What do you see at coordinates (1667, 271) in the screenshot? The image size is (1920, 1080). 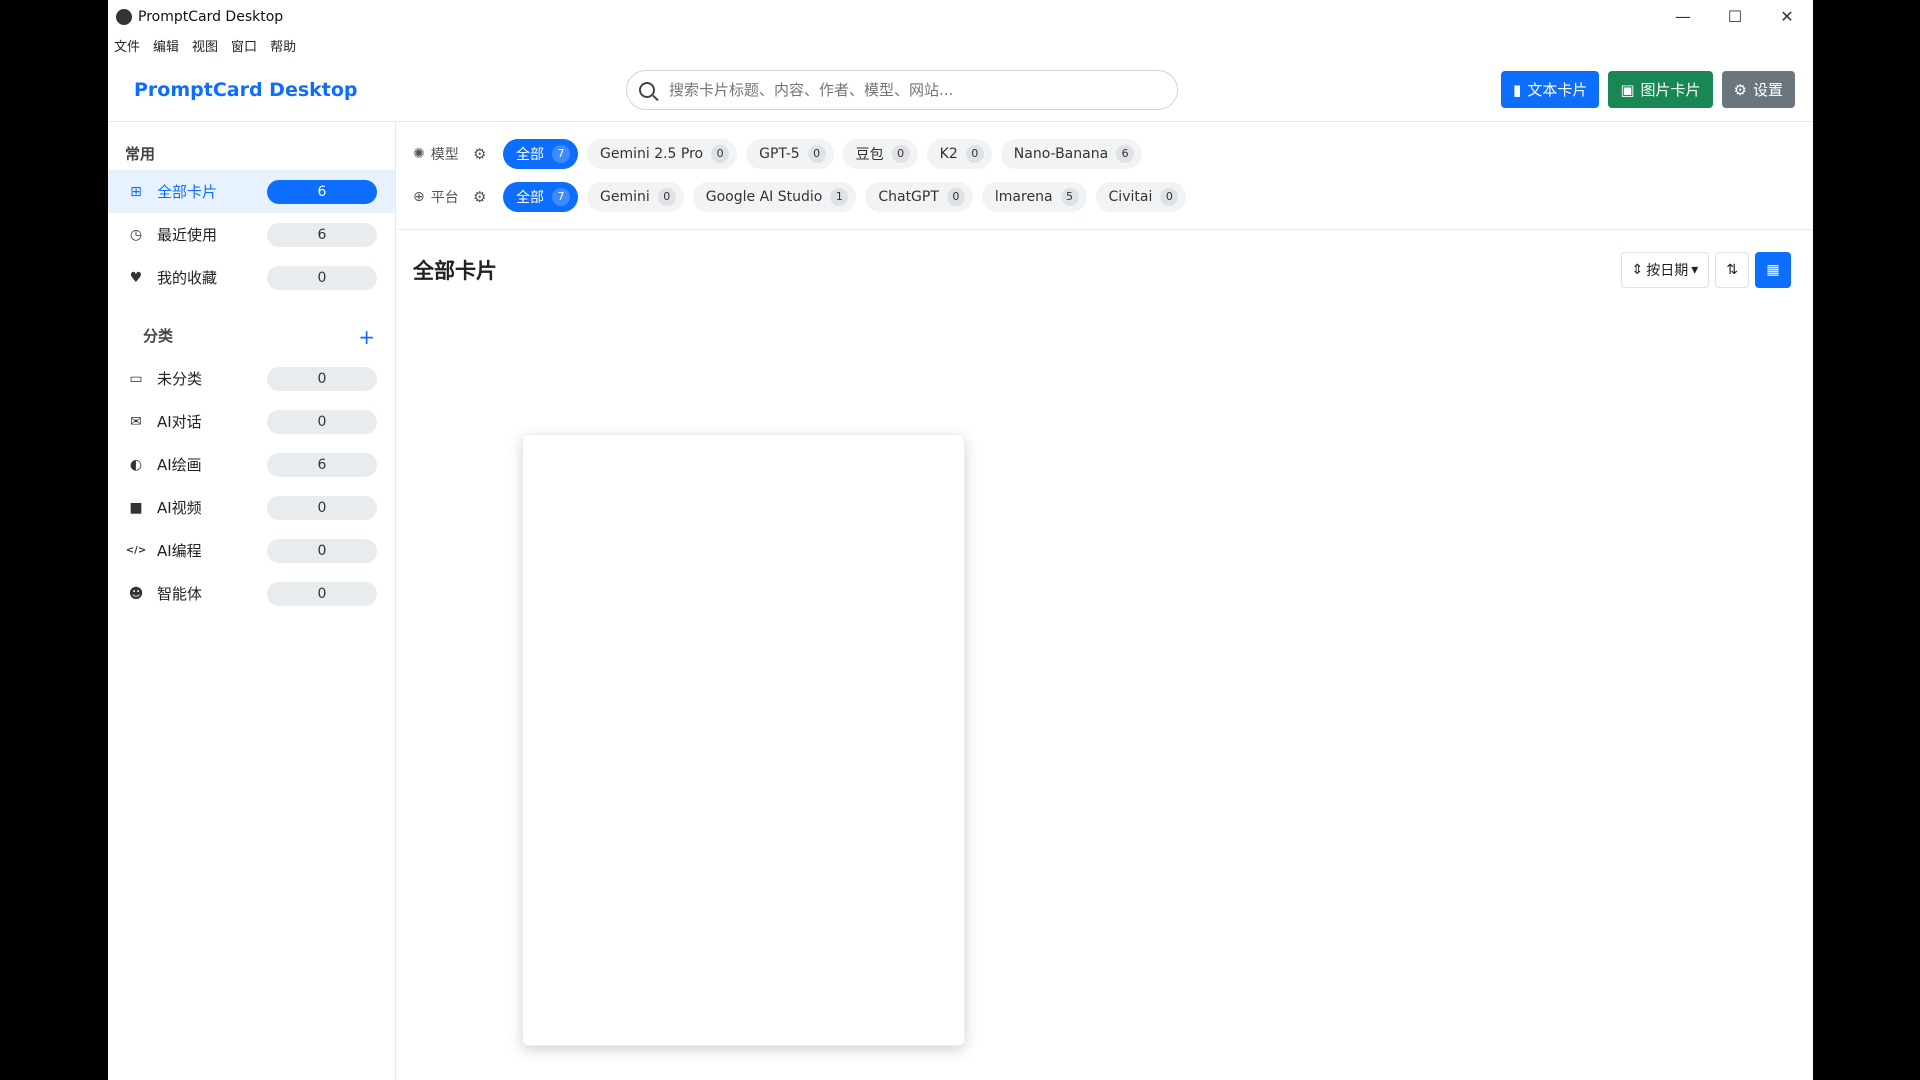 I see `sort-label: 按日期` at bounding box center [1667, 271].